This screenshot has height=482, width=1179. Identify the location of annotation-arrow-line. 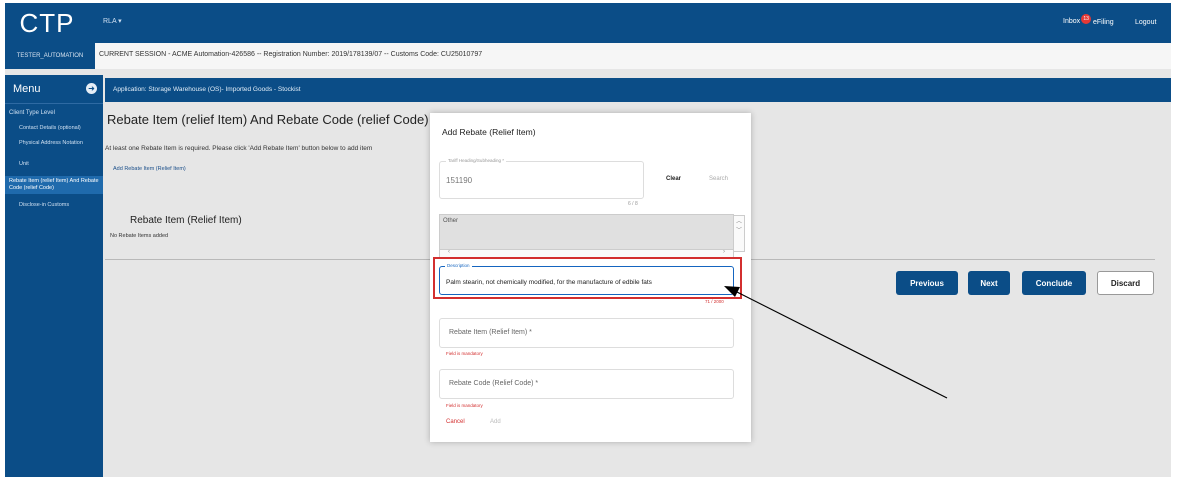
(841, 344).